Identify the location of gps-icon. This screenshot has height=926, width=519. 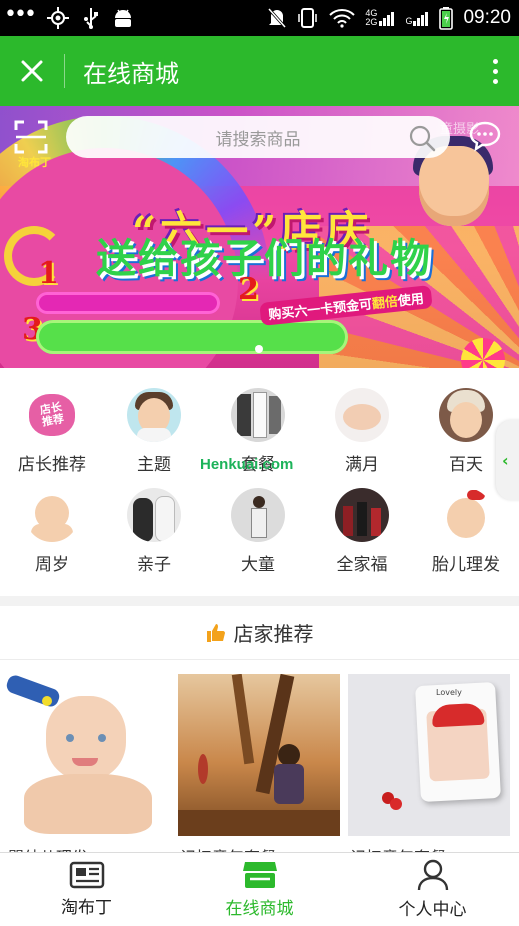
(57, 18).